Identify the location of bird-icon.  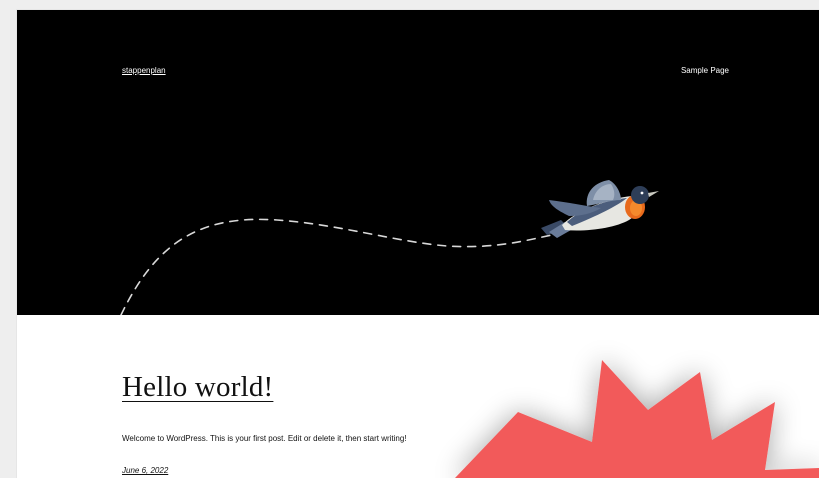
(600, 209).